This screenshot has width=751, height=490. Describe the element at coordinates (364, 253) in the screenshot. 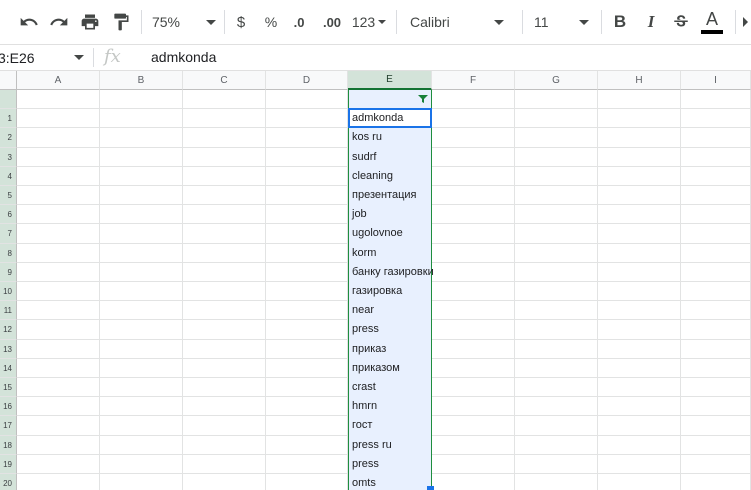

I see `cell-e: korm` at that location.